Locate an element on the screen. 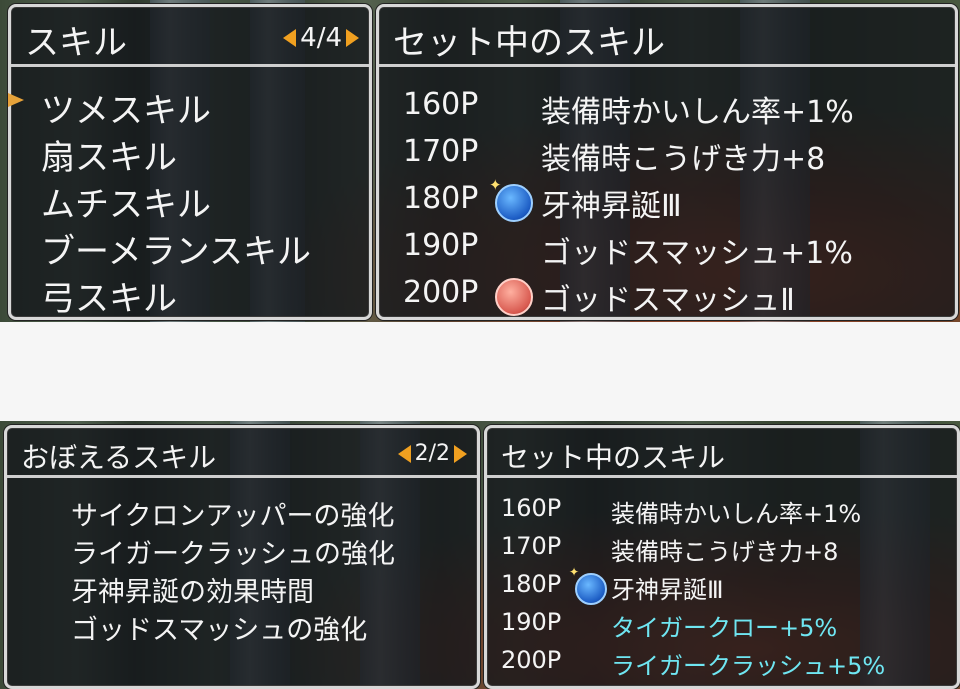 The height and width of the screenshot is (689, 960). window-title: おぼえるスキル is located at coordinates (119, 457).